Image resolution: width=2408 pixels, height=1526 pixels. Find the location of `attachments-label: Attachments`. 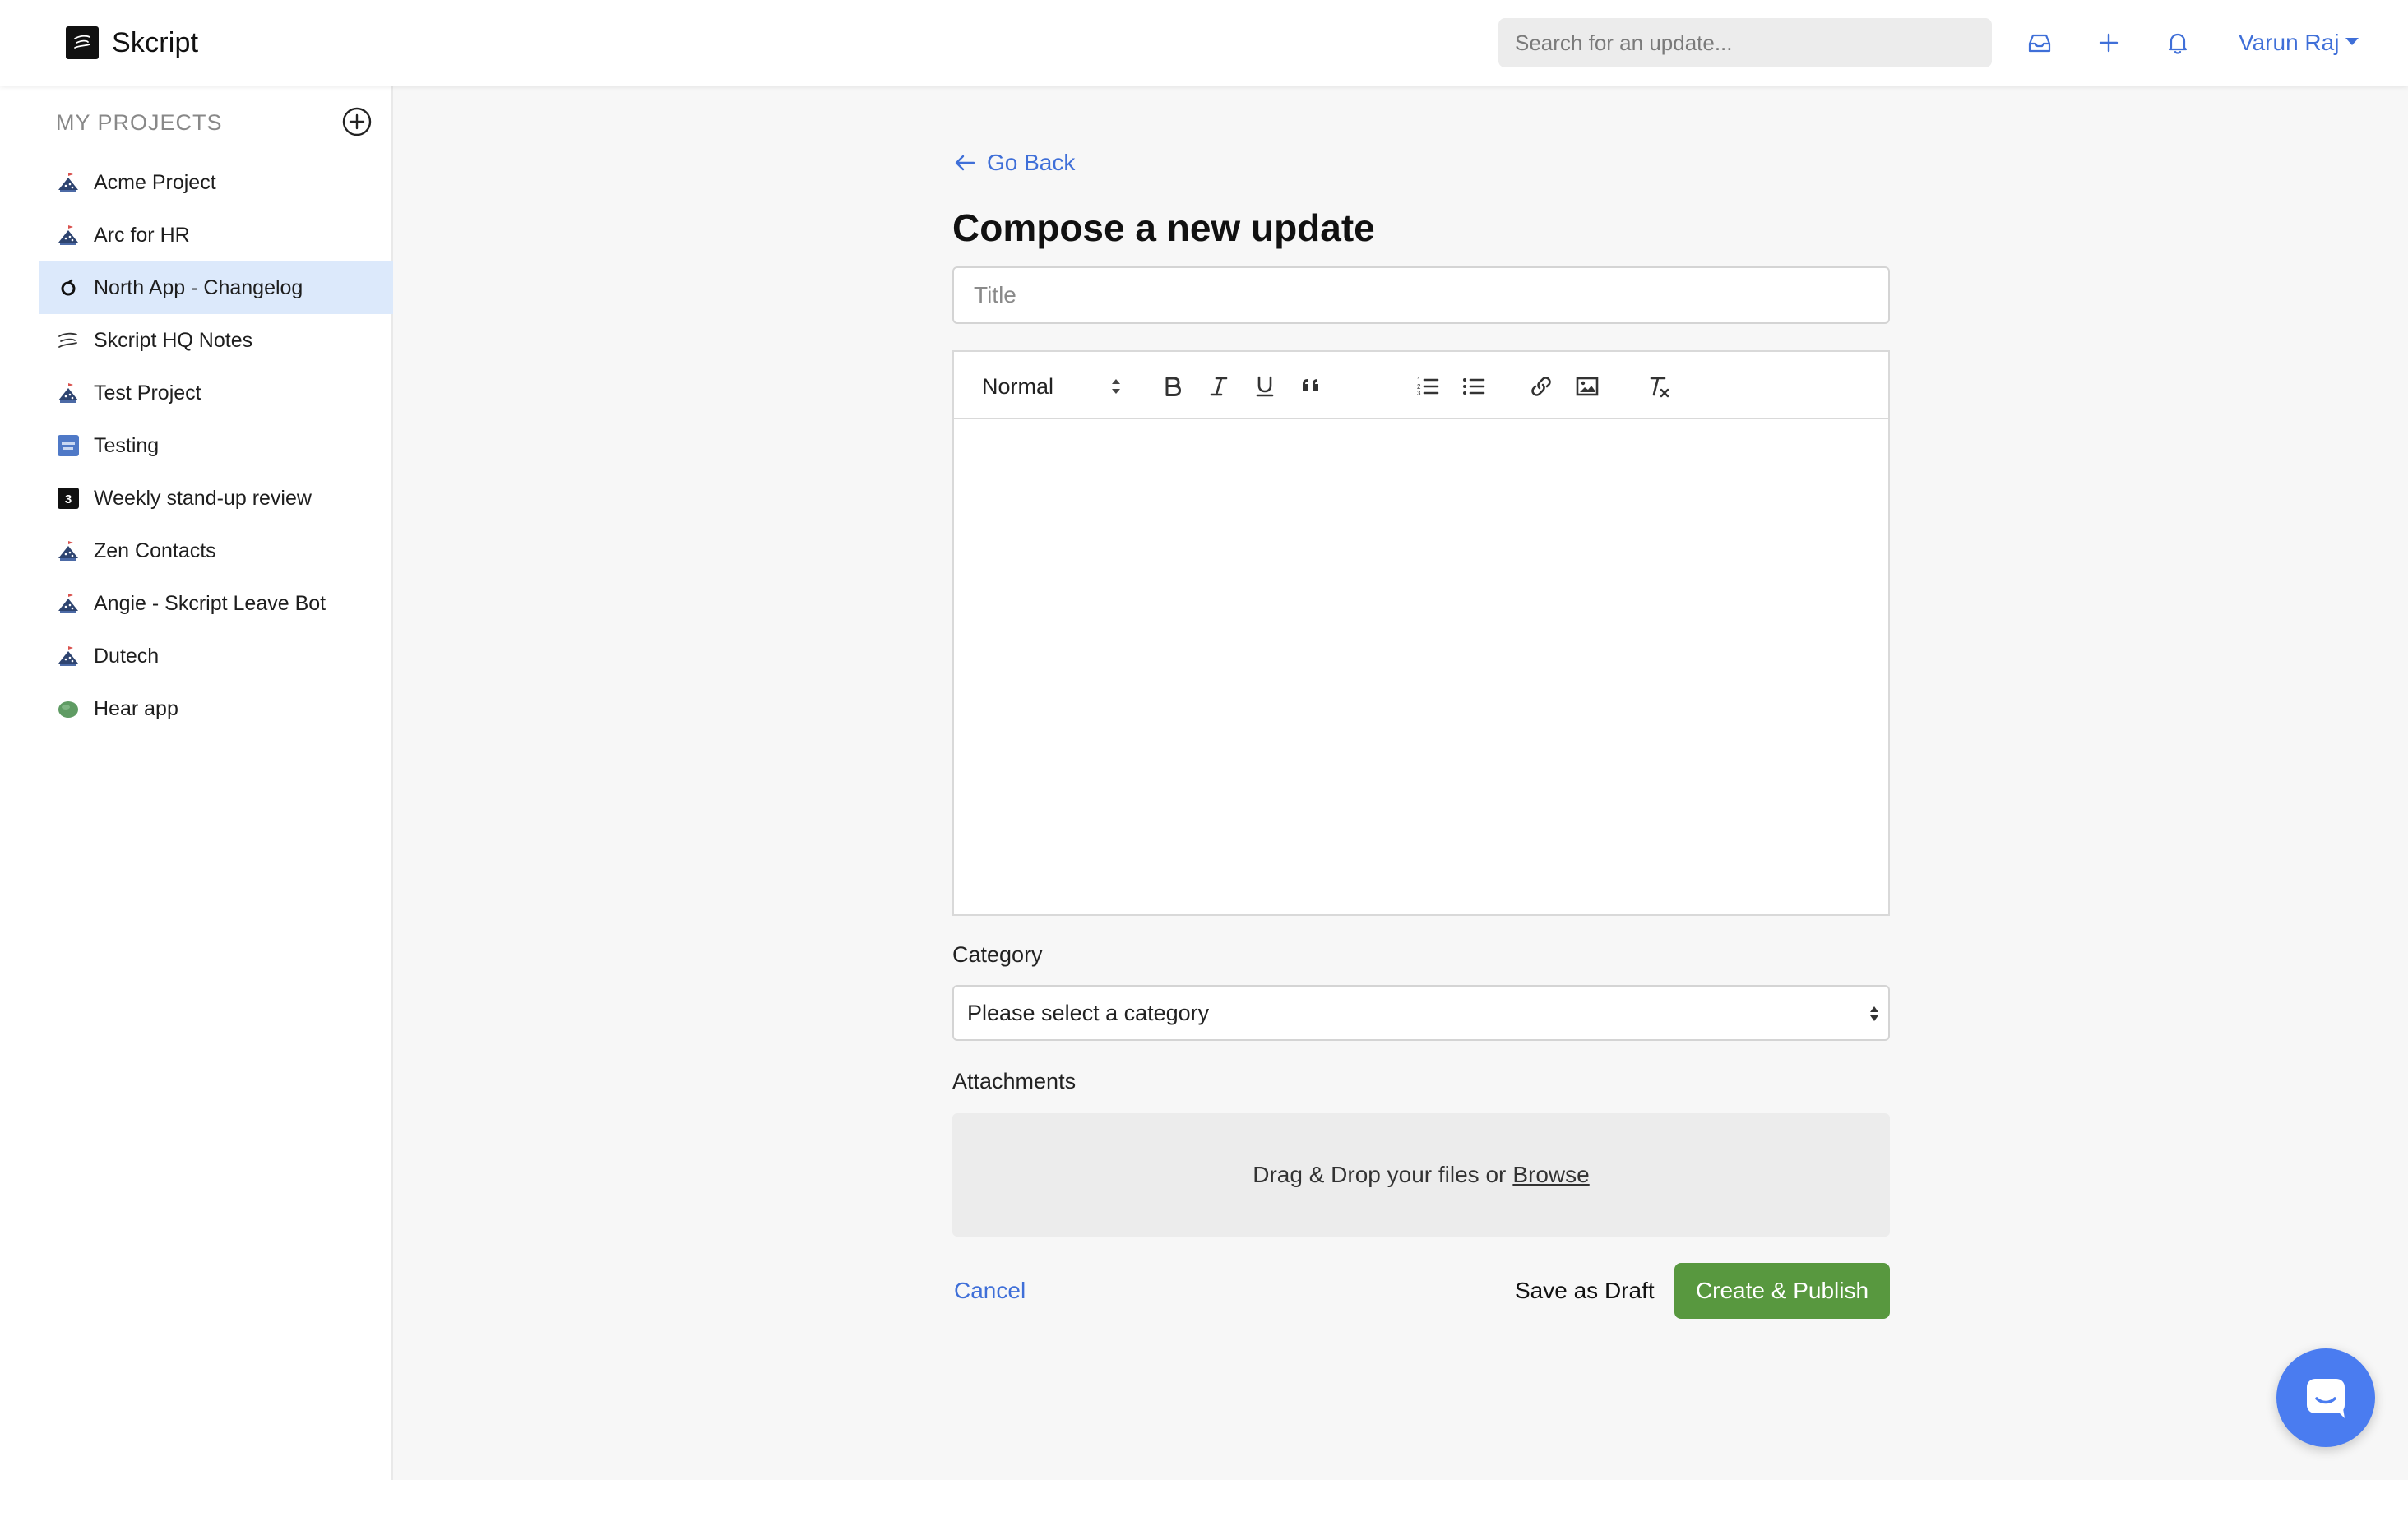

attachments-label: Attachments is located at coordinates (1014, 1081).